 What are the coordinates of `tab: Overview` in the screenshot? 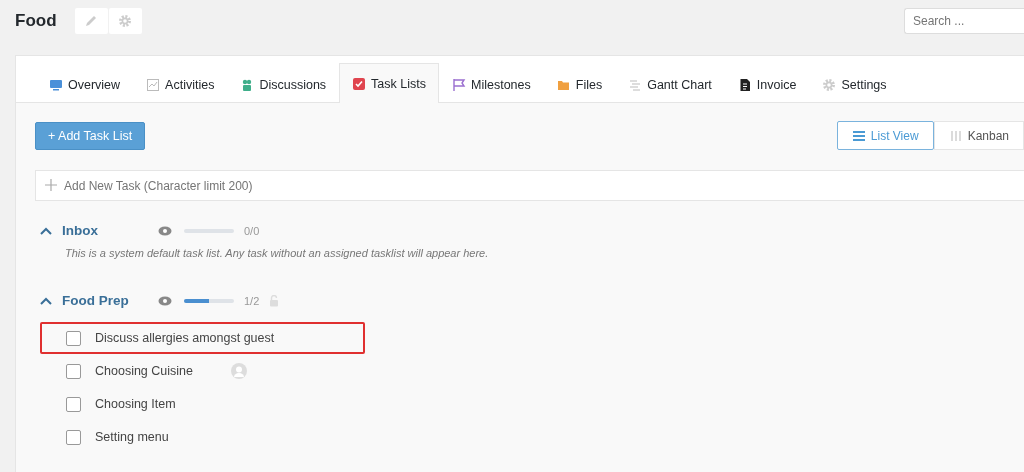 It's located at (85, 84).